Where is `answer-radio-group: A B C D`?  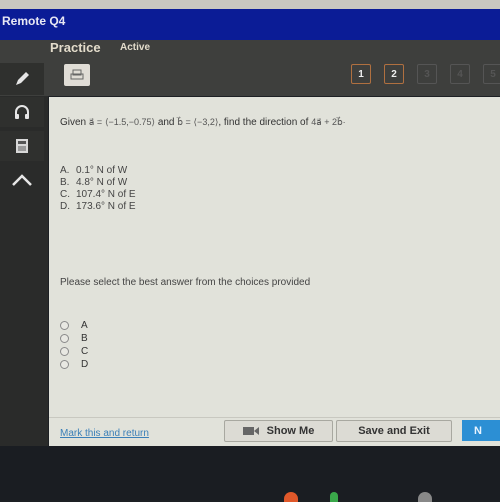
answer-radio-group: A B C D is located at coordinates (74, 345).